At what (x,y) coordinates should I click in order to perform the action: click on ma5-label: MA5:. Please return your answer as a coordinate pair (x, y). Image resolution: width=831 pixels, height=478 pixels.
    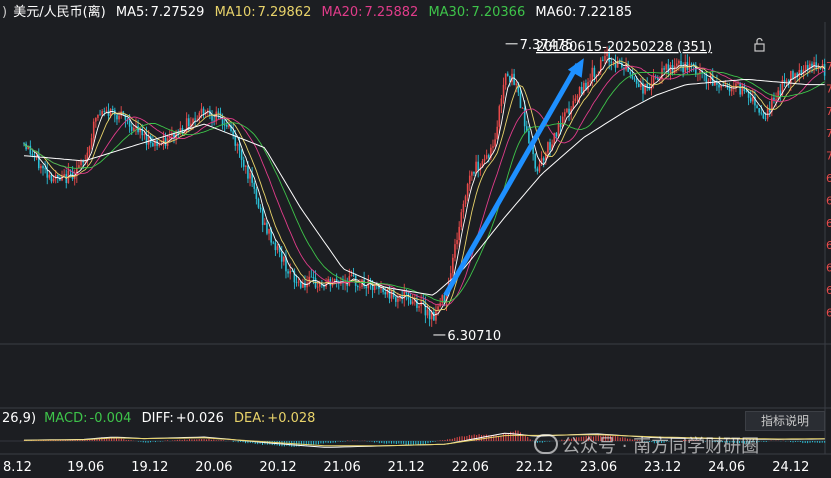
    Looking at the image, I should click on (132, 12).